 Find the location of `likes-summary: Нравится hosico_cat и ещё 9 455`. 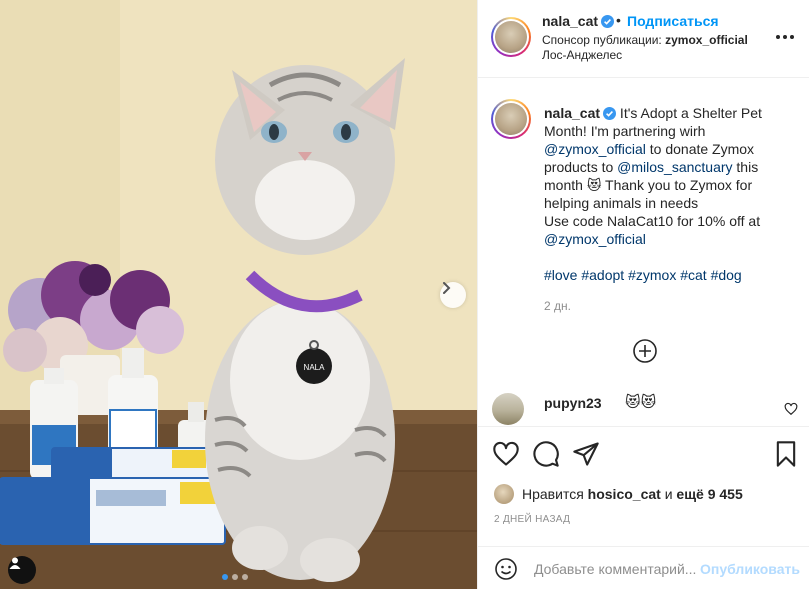

likes-summary: Нравится hosico_cat и ещё 9 455 is located at coordinates (618, 494).